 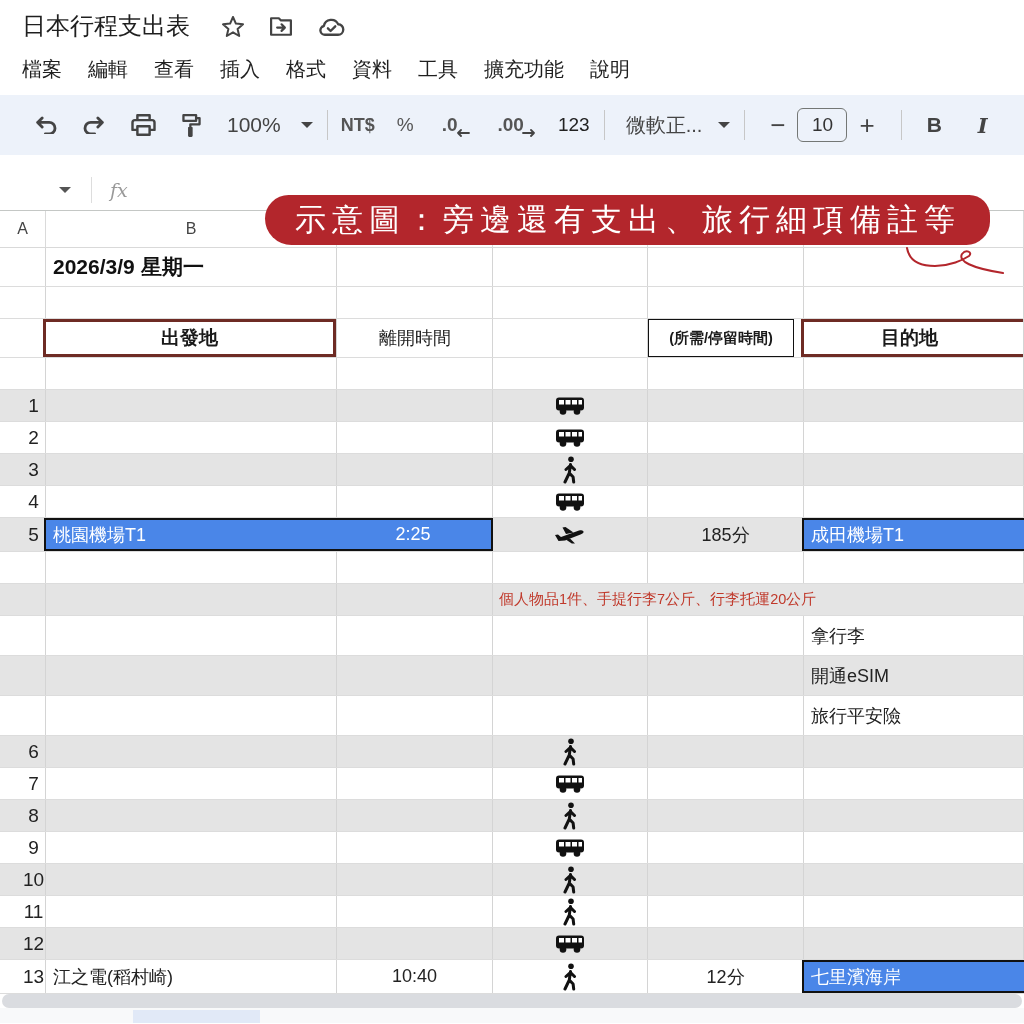 I want to click on menu-item: 檔案, so click(x=42, y=69).